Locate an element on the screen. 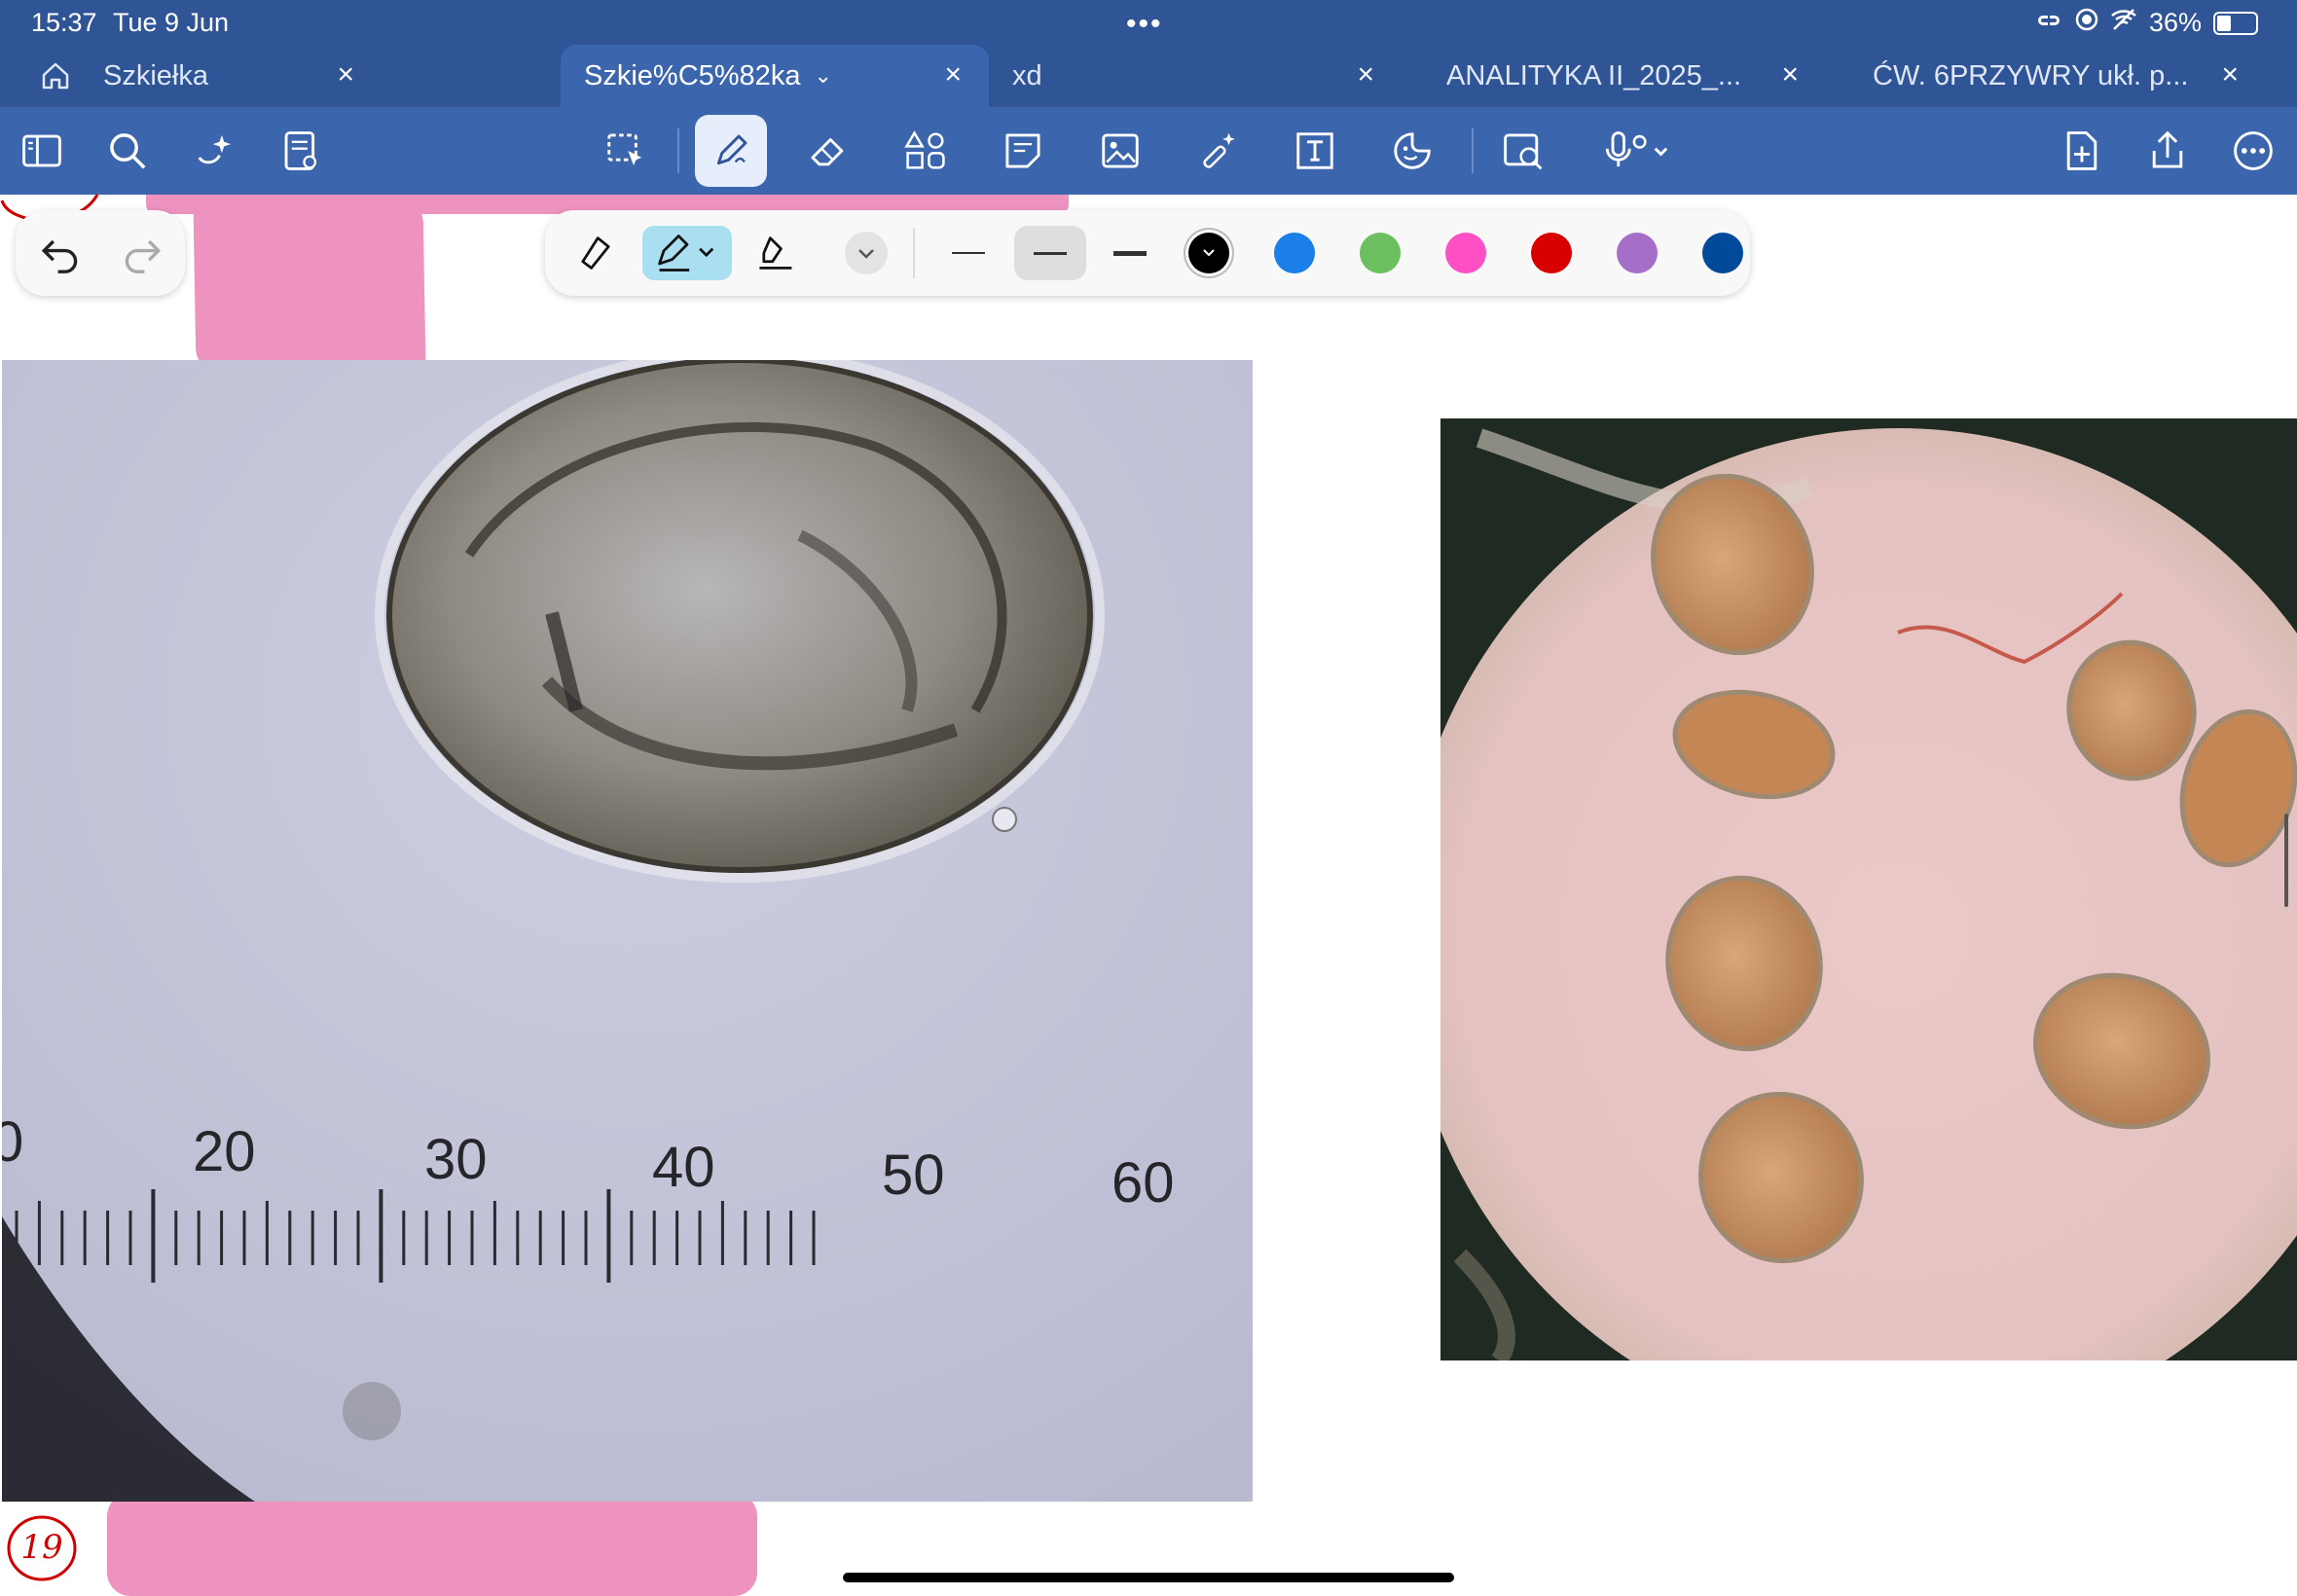 The image size is (2297, 1596). screen-record-icon is located at coordinates (2086, 23).